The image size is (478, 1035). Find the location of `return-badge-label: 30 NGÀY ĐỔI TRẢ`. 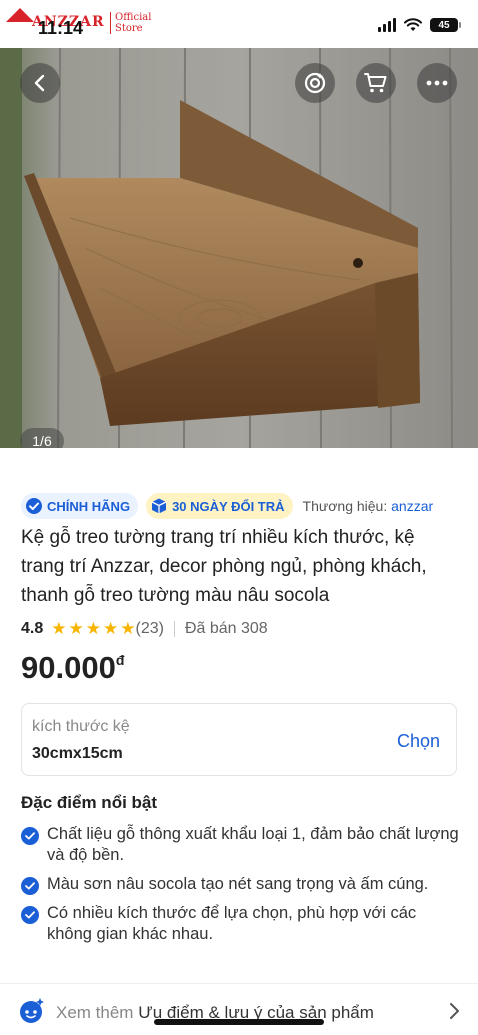

return-badge-label: 30 NGÀY ĐỔI TRẢ is located at coordinates (228, 506).